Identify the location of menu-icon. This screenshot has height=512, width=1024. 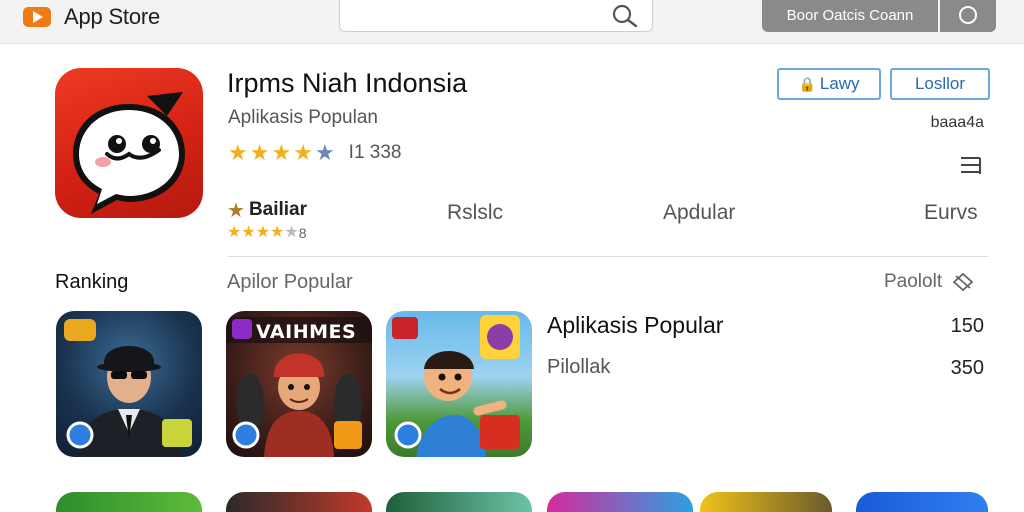
(971, 165).